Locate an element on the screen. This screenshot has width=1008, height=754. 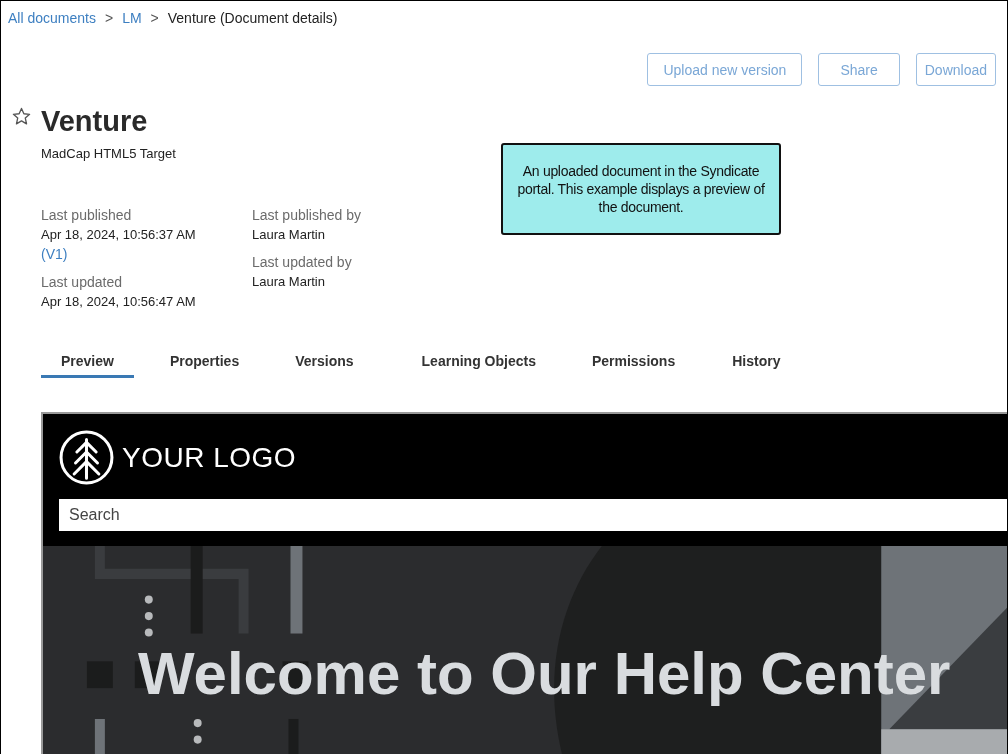
tab: Properties is located at coordinates (204, 365).